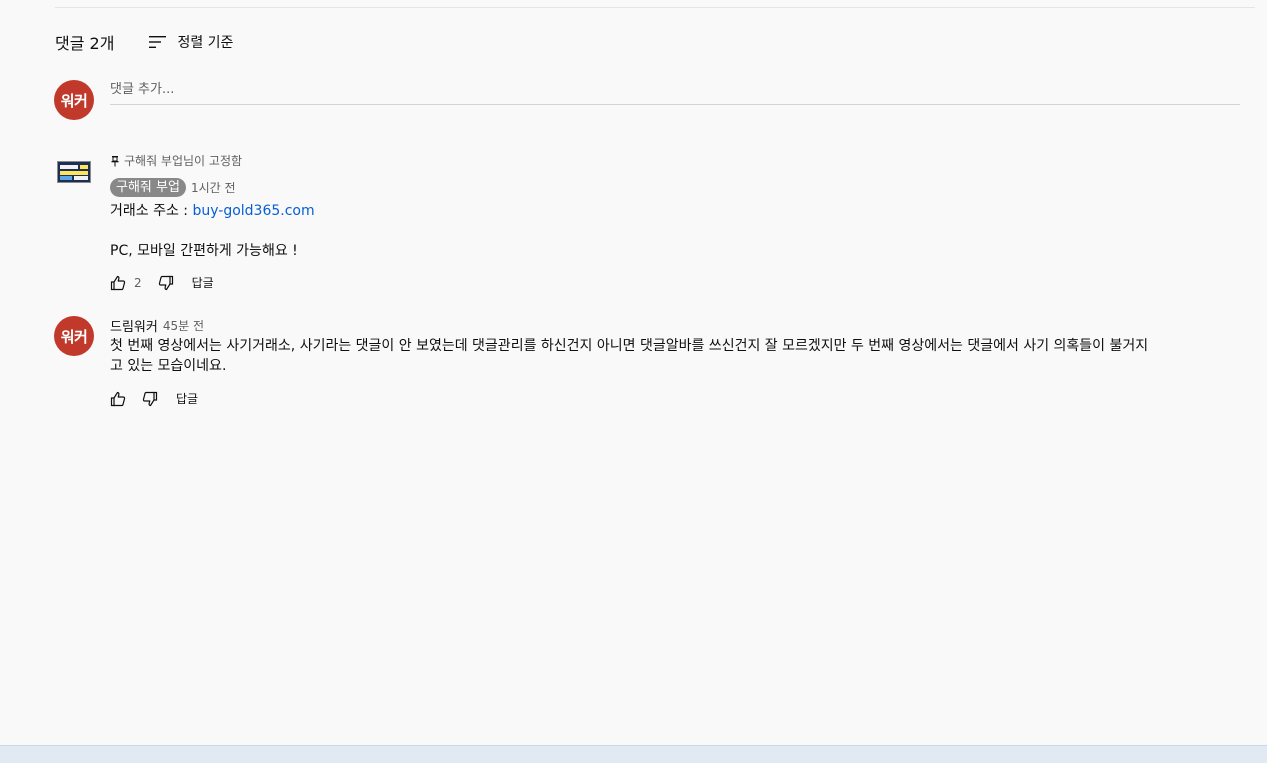  Describe the element at coordinates (148, 187) in the screenshot. I see `comment-1-author: 구해줘 부업` at that location.